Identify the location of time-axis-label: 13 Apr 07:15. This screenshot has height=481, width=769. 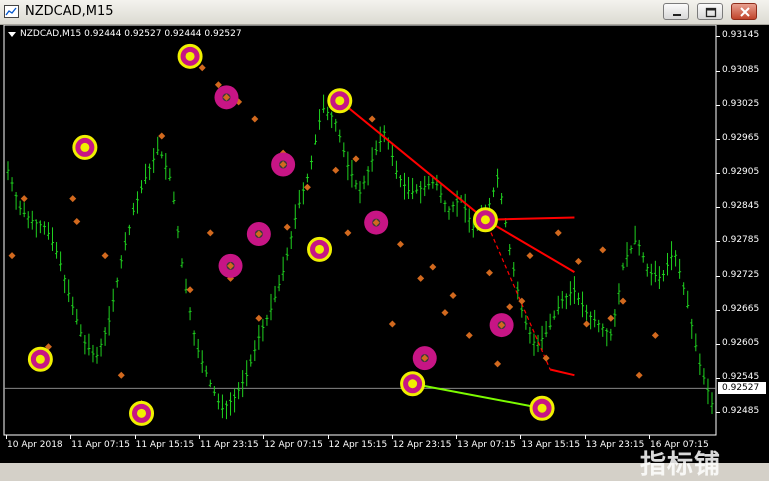
(486, 445).